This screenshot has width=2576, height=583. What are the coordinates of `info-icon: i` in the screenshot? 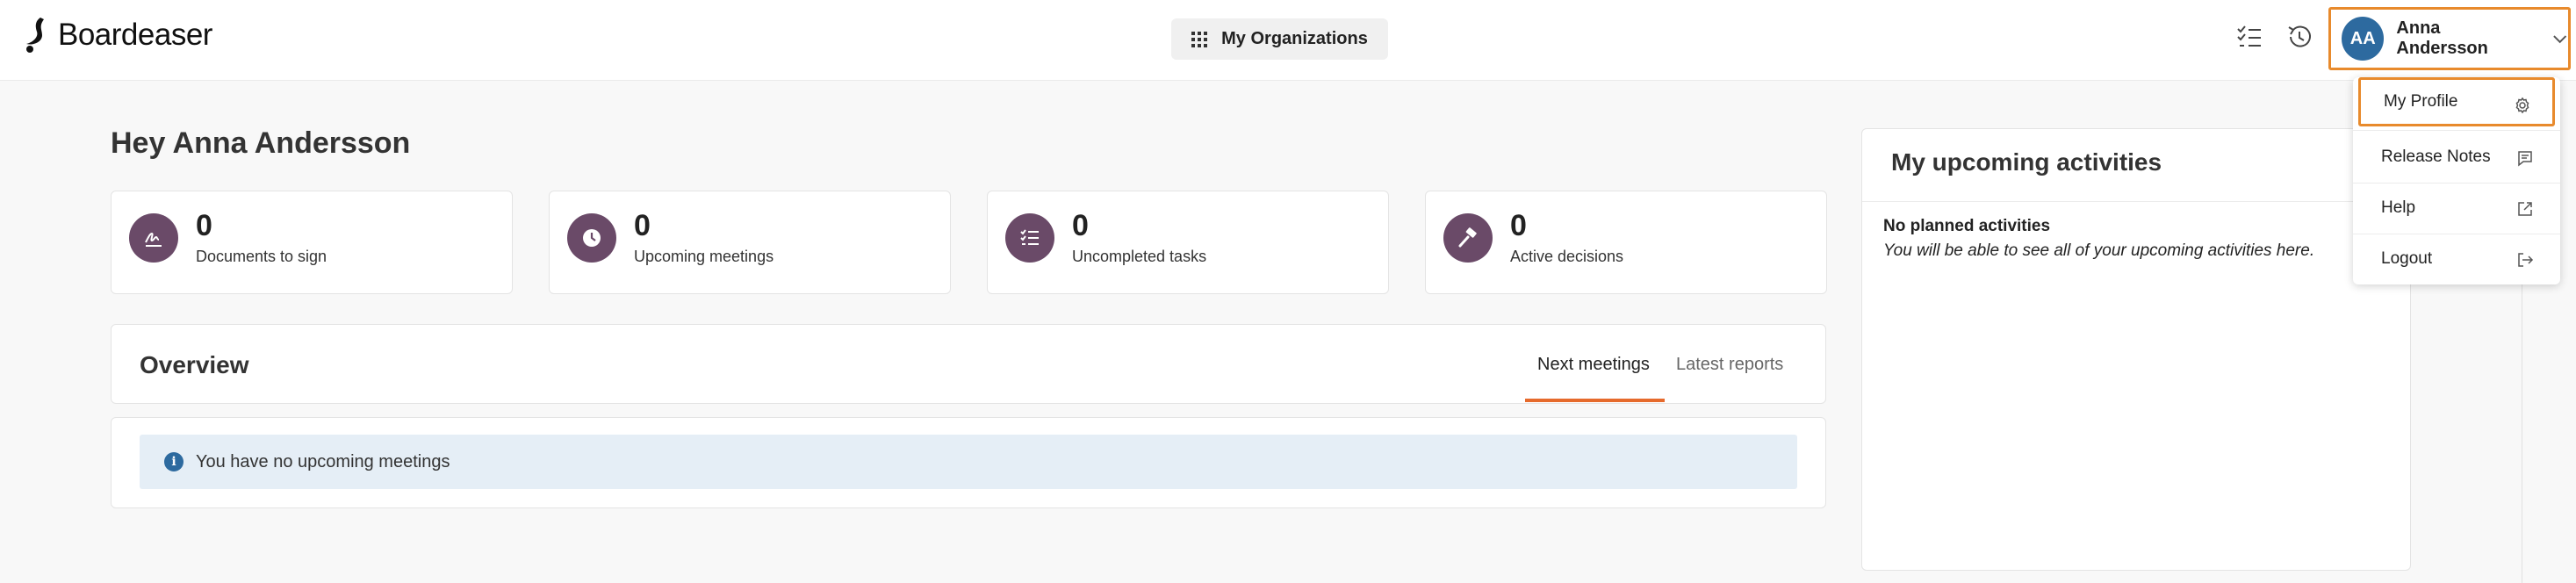 It's located at (173, 462).